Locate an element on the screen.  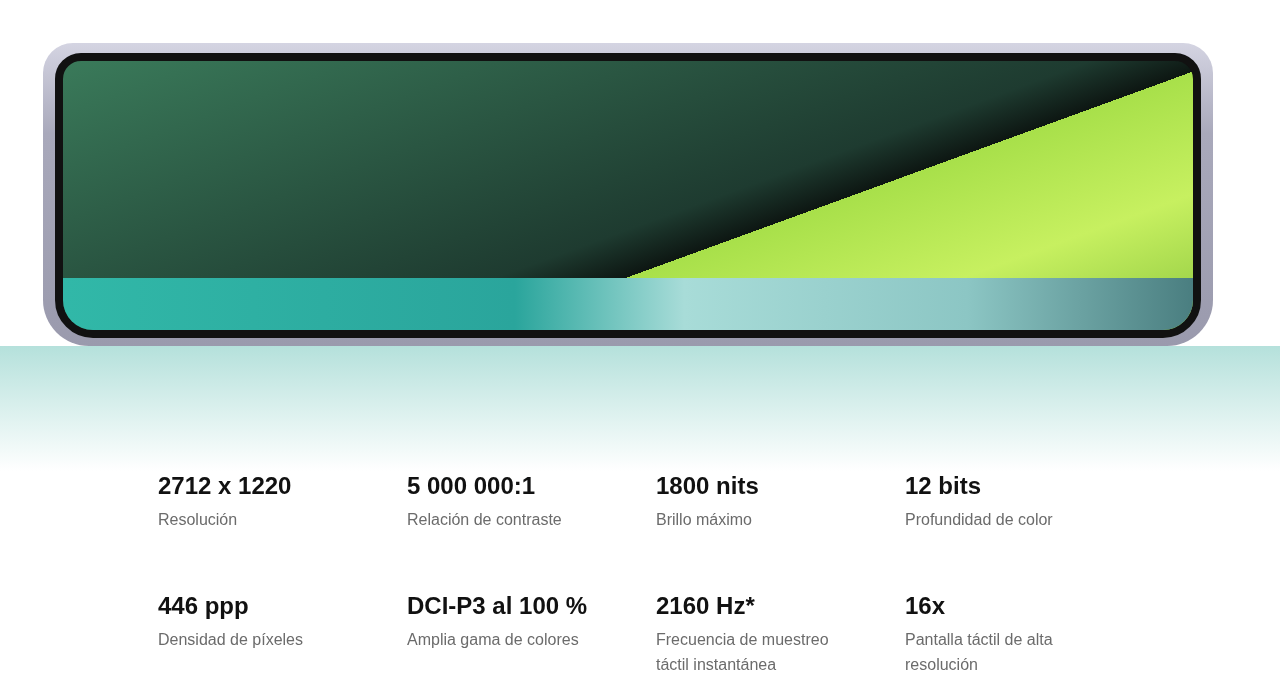
spec-value: DCI-P3 al 100 % is located at coordinates (498, 606).